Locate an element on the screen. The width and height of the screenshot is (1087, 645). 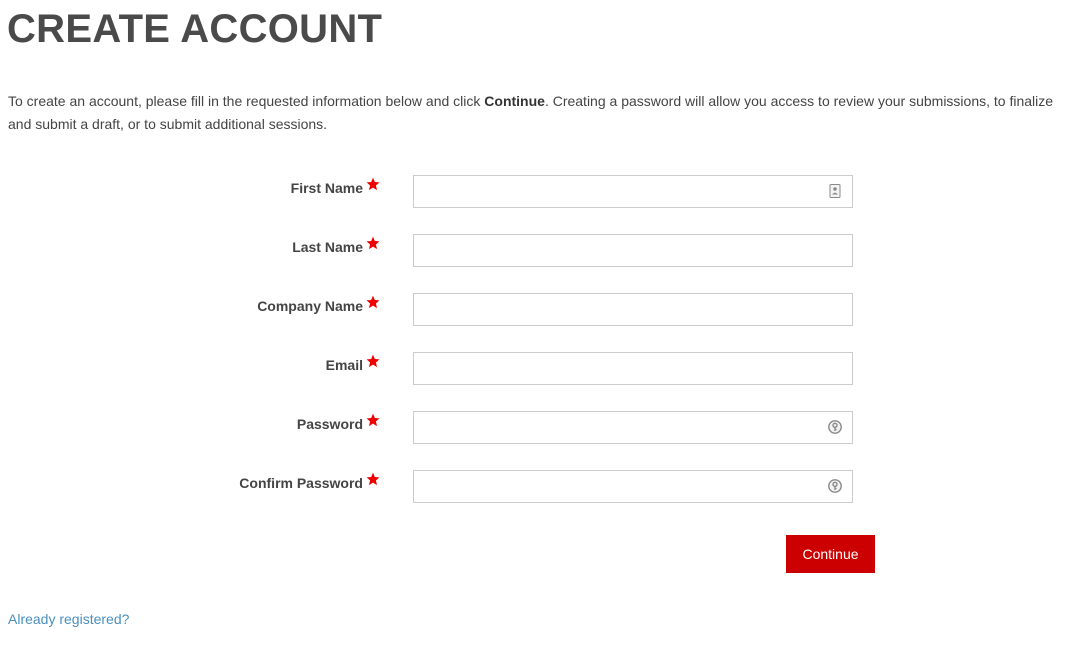
email-label: Email is located at coordinates (344, 365).